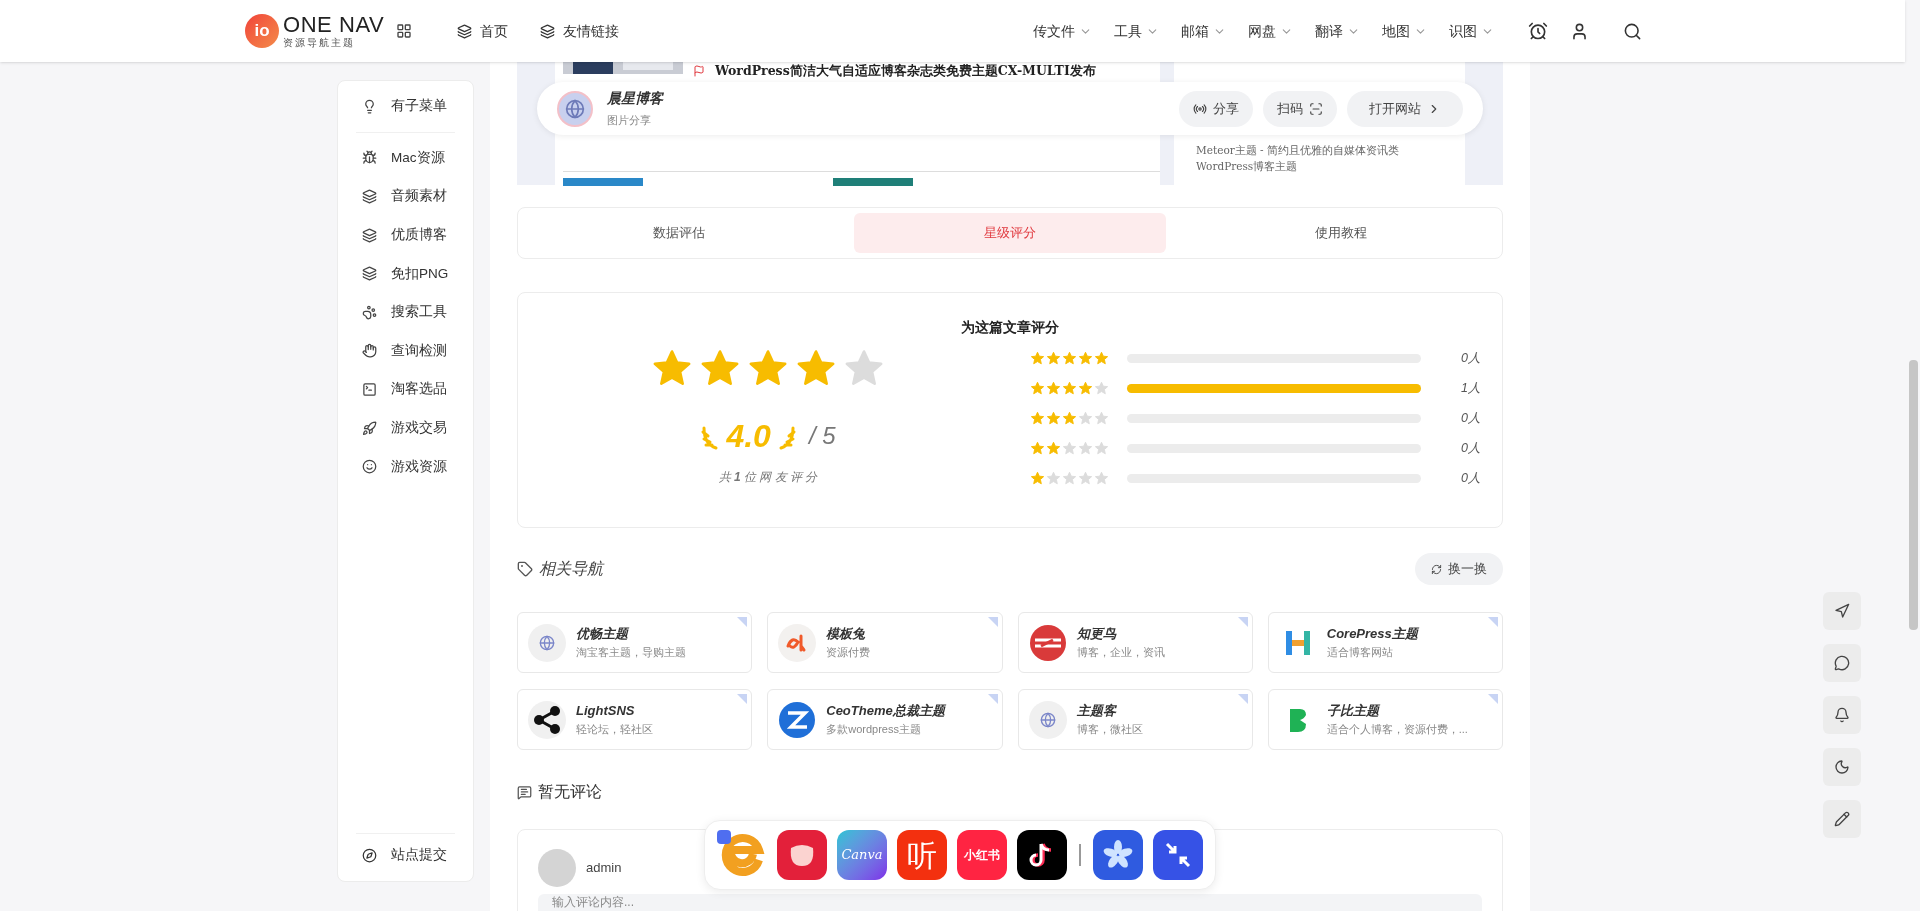 The image size is (1920, 911). Describe the element at coordinates (1337, 31) in the screenshot. I see `menu-link: 翻译` at that location.